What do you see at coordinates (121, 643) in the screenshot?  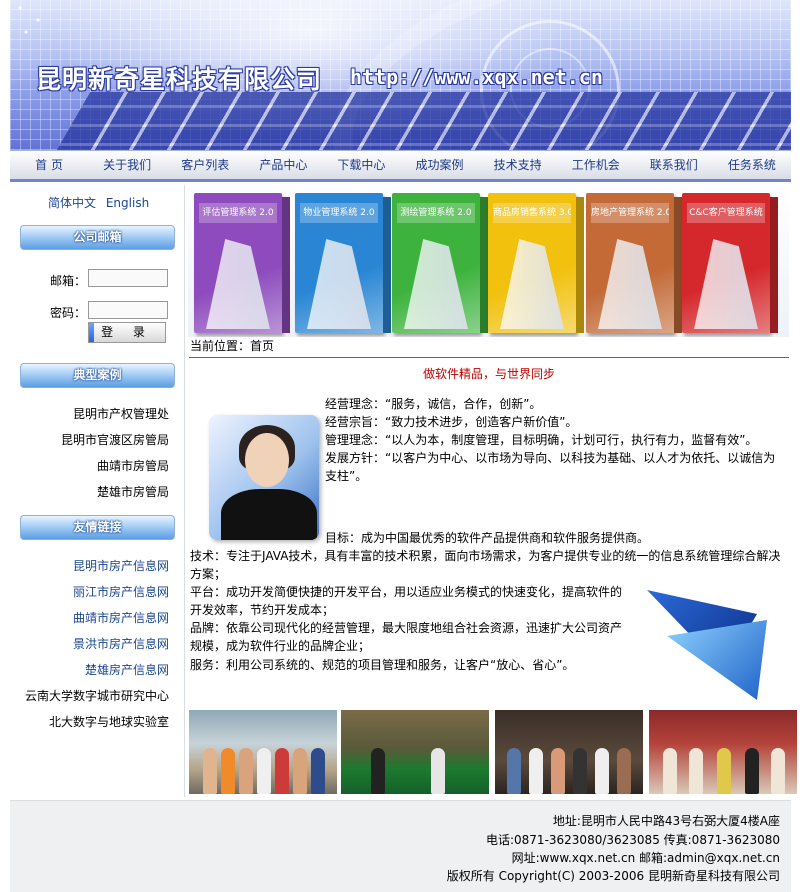 I see `friend-link: 景洪市房产信息网` at bounding box center [121, 643].